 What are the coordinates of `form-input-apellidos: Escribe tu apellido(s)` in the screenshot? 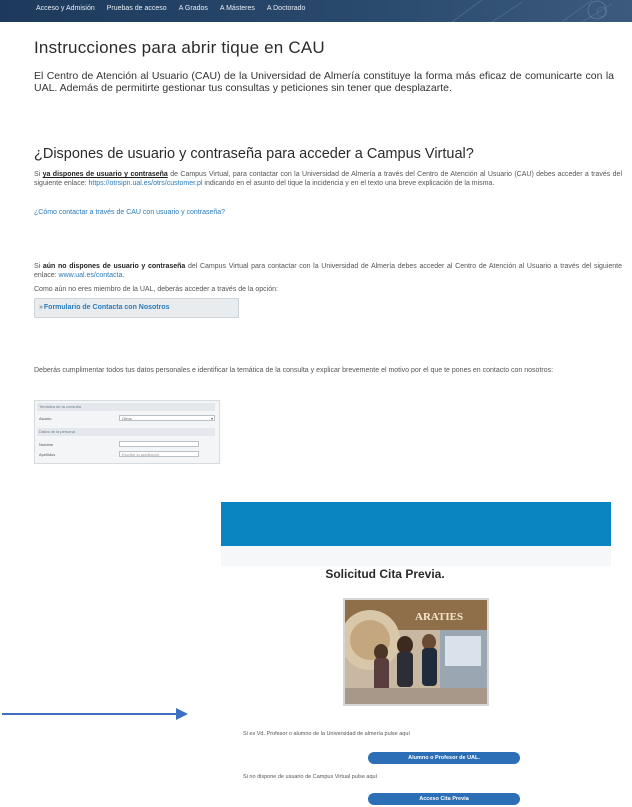 It's located at (159, 454).